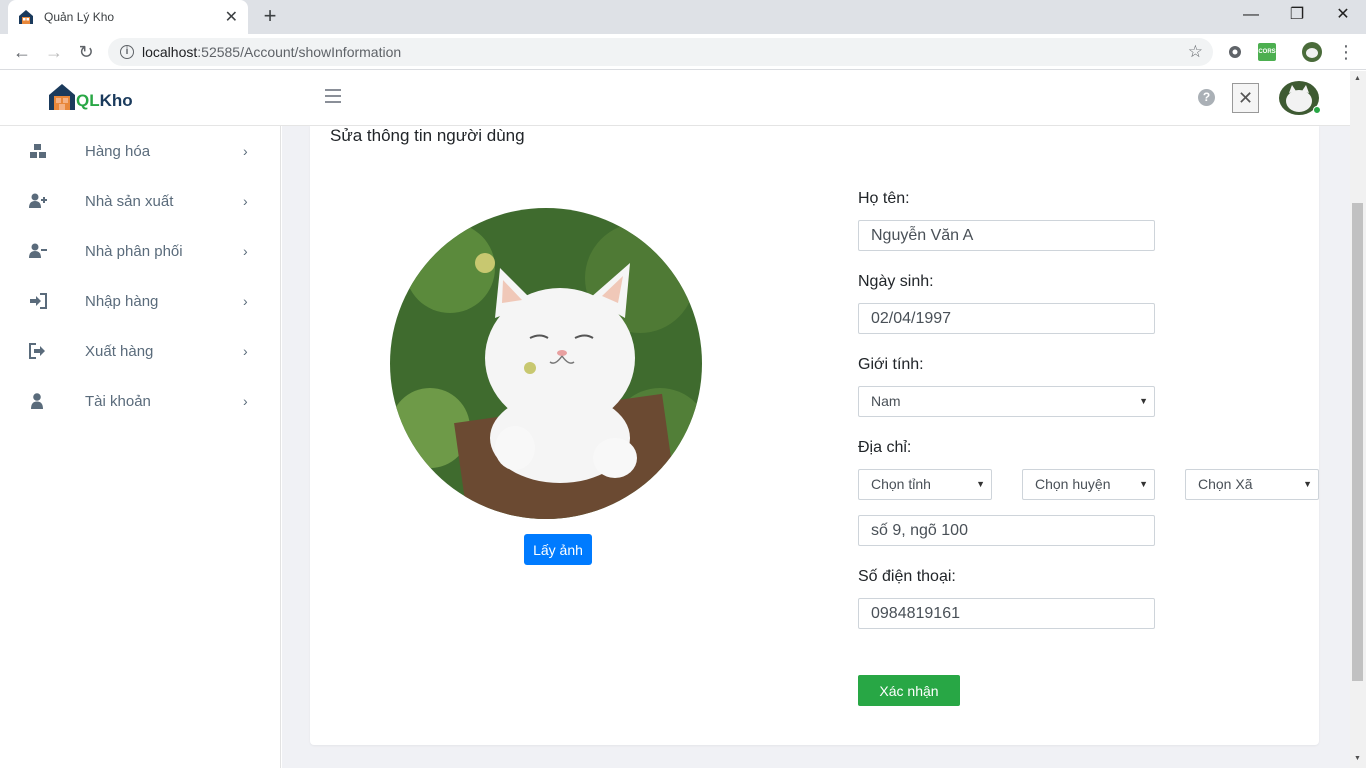  Describe the element at coordinates (1312, 52) in the screenshot. I see `profile-avatar-icon` at that location.